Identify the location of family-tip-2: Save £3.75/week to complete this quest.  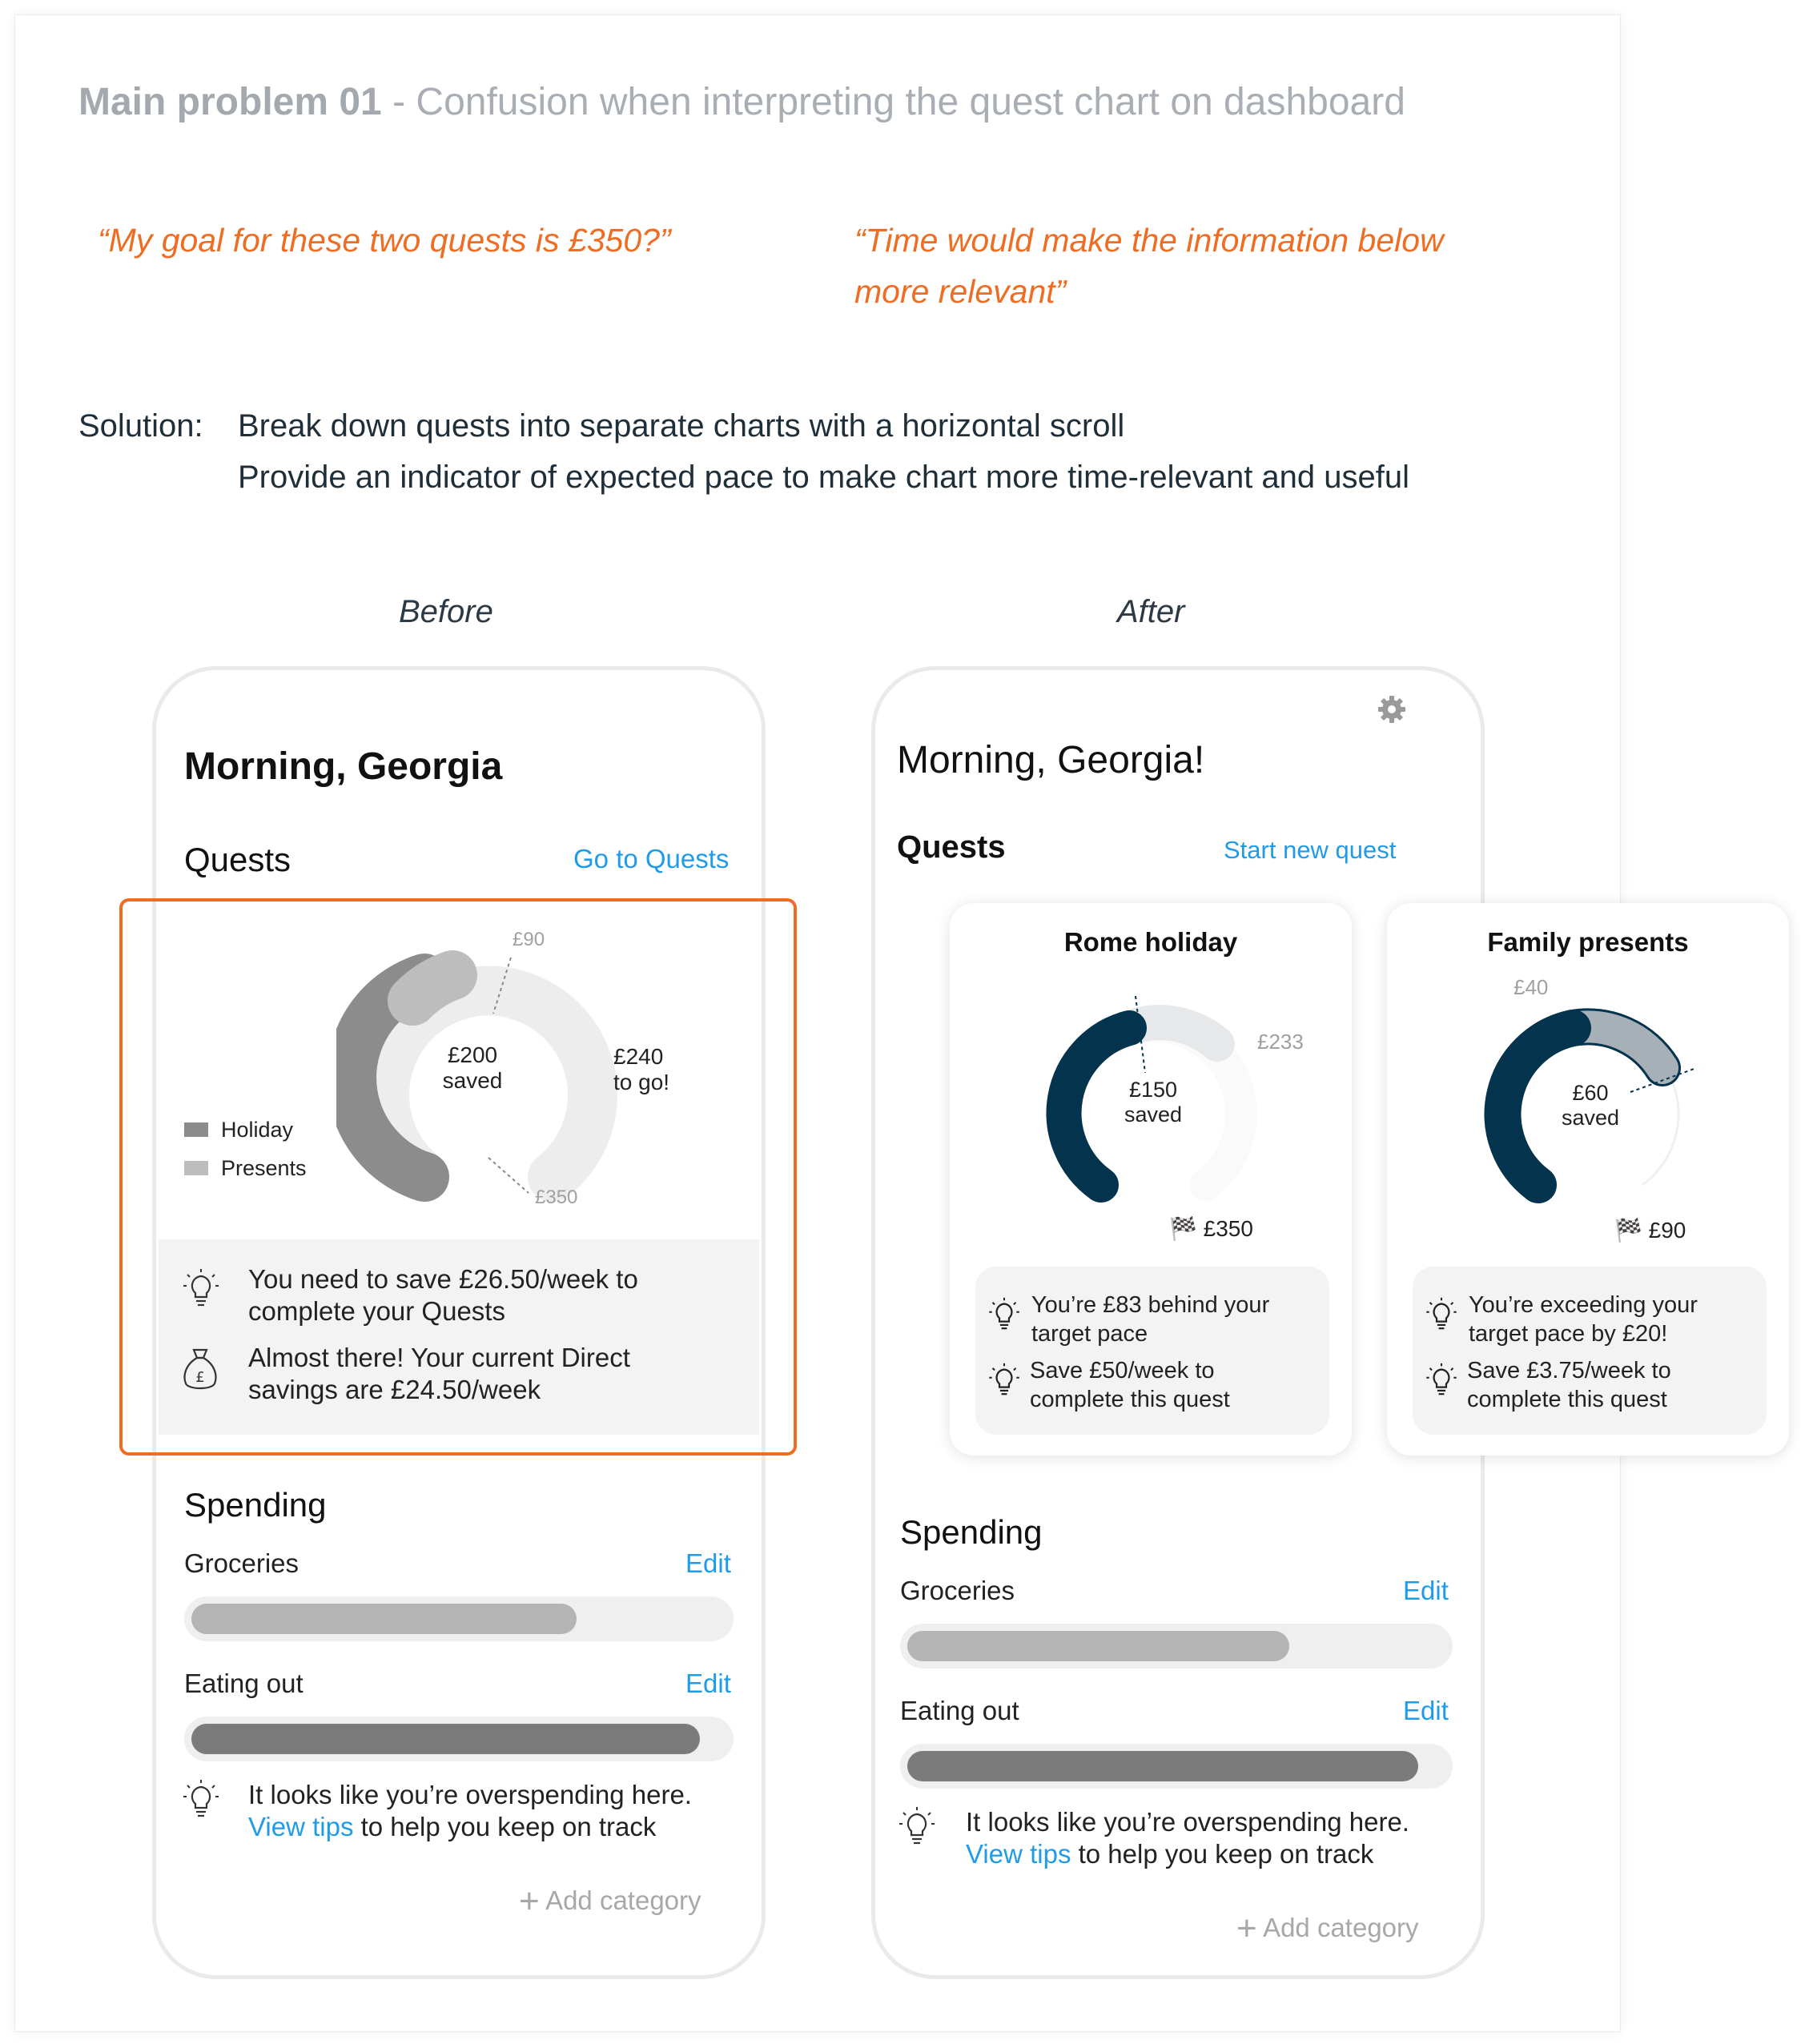
(1569, 1385).